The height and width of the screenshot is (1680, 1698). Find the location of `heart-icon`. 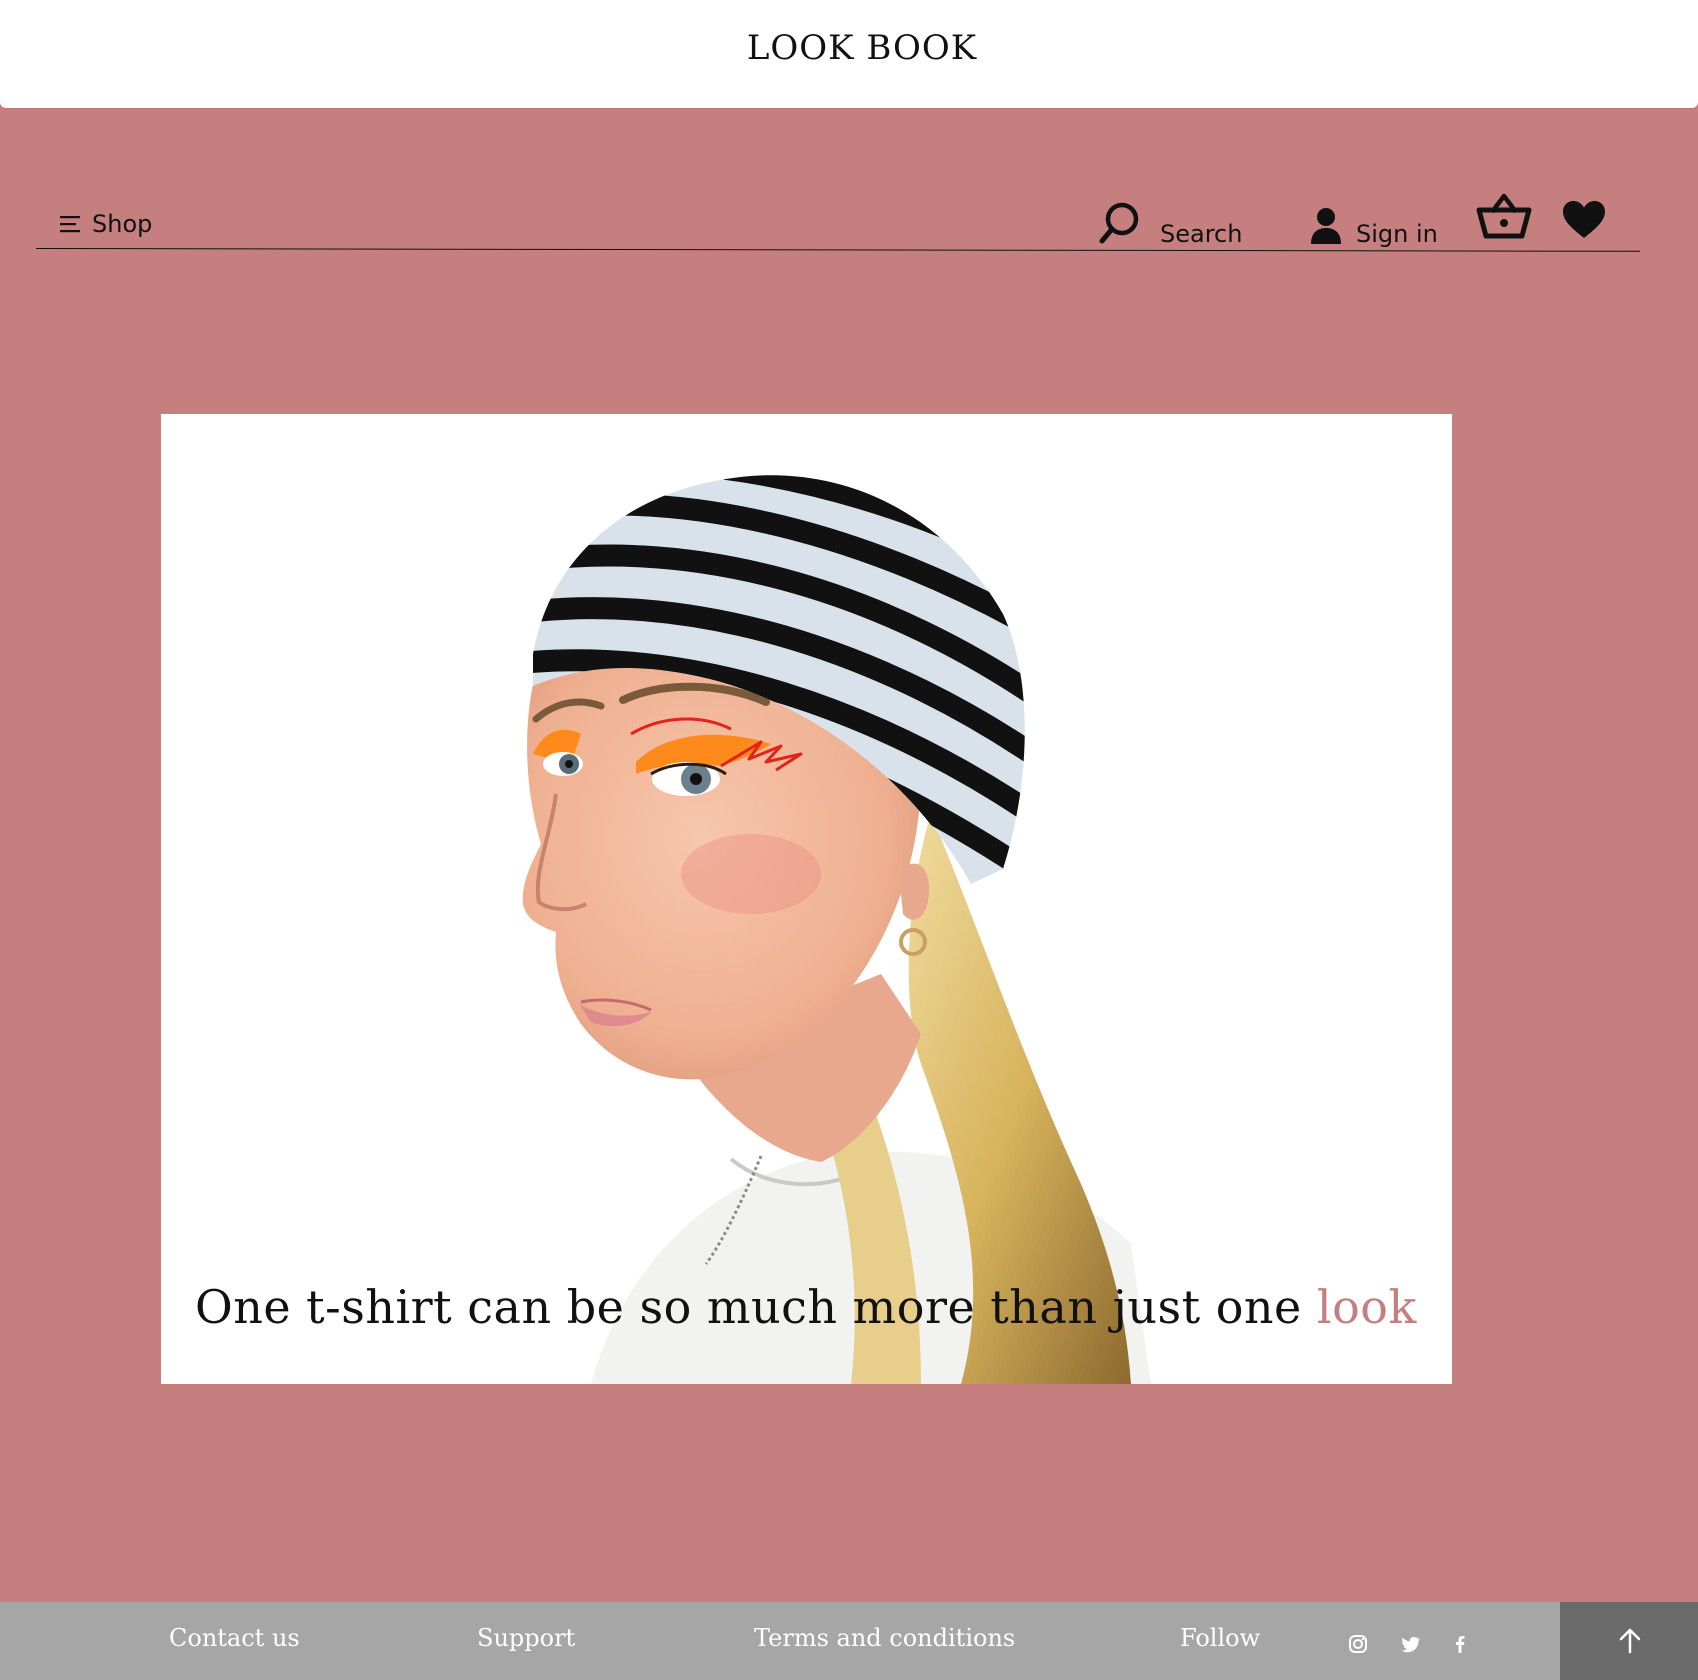

heart-icon is located at coordinates (1584, 219).